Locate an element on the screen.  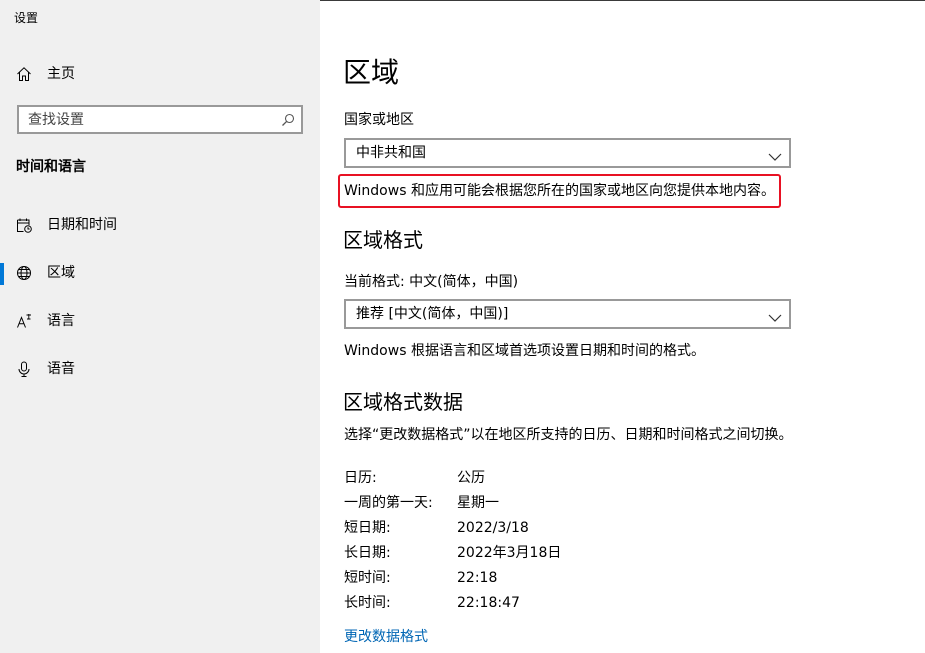
highlight-box: Windows 和应用可能会根据您所在的国家或地区向您提供本地内容。 is located at coordinates (559, 191).